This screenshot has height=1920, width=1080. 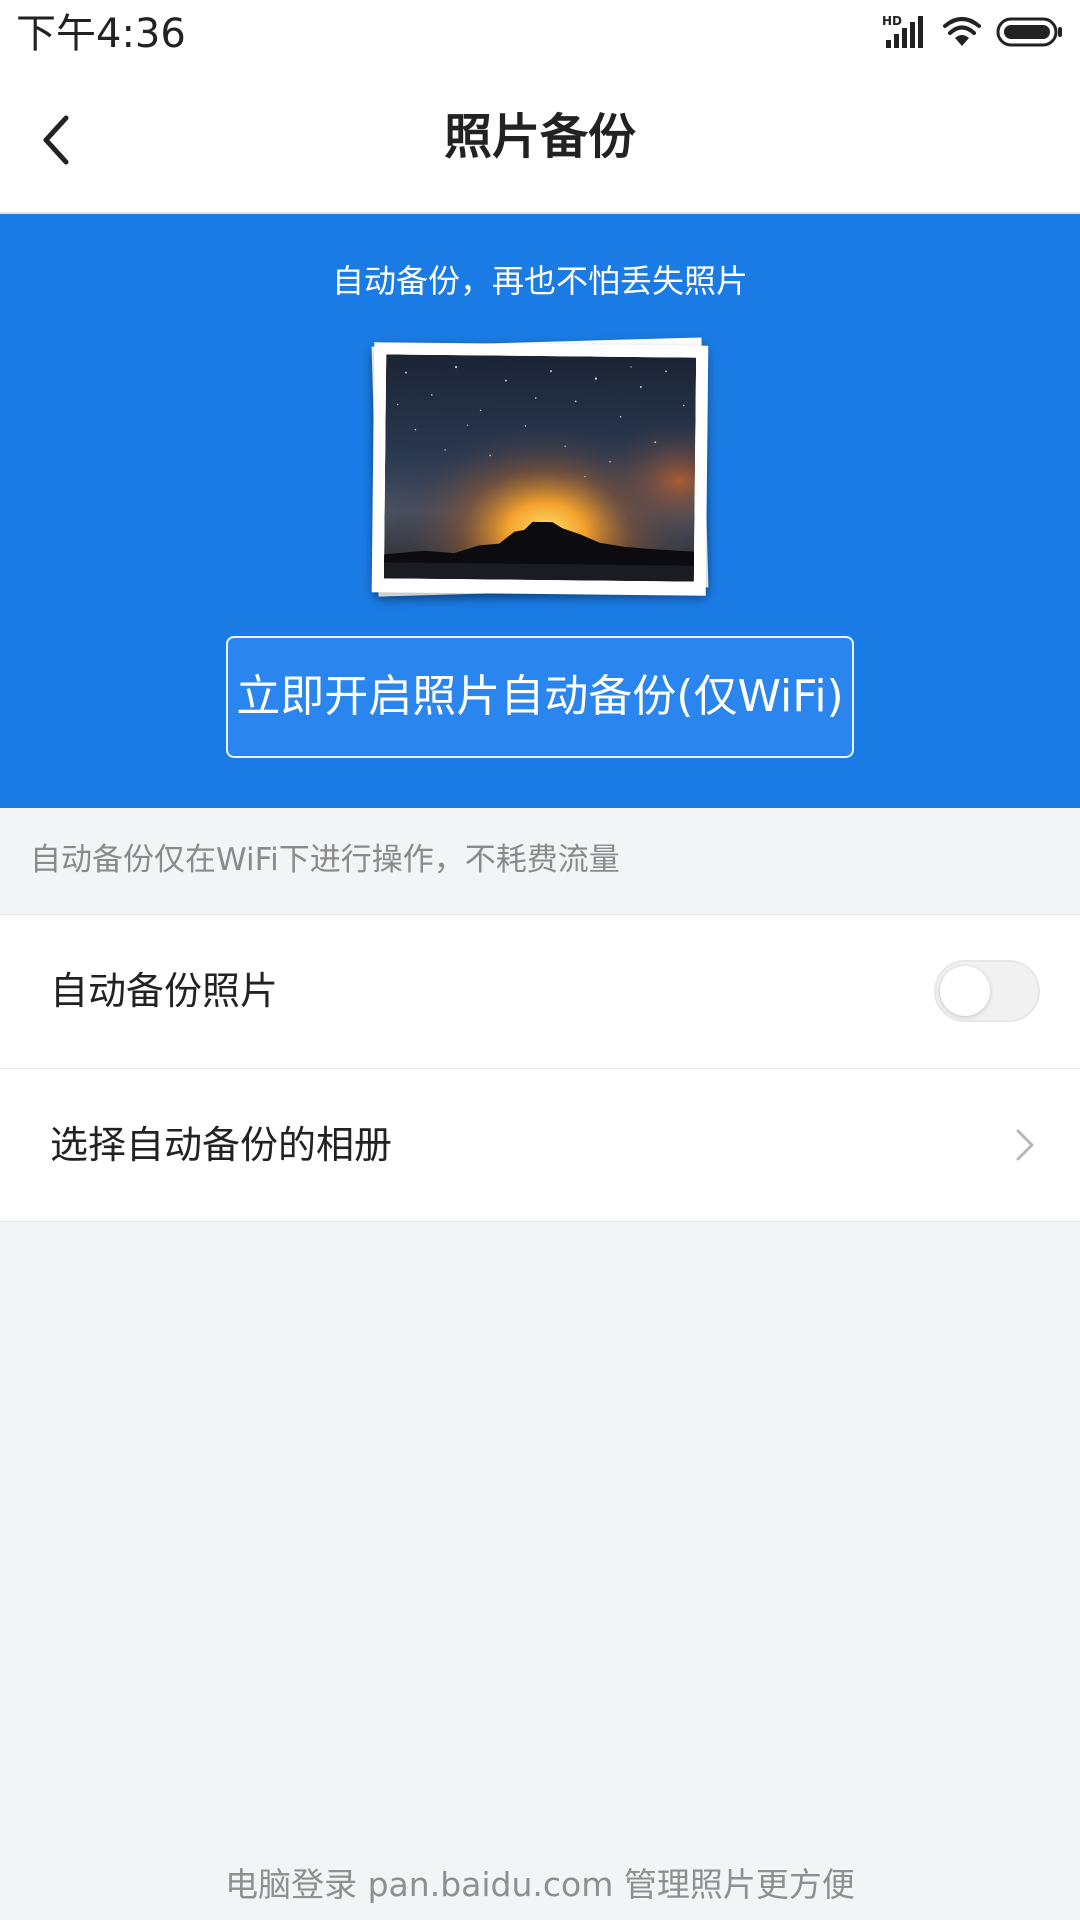 I want to click on enable-backup-button: 立即开启照片自动备份(仅WiFi), so click(x=540, y=697).